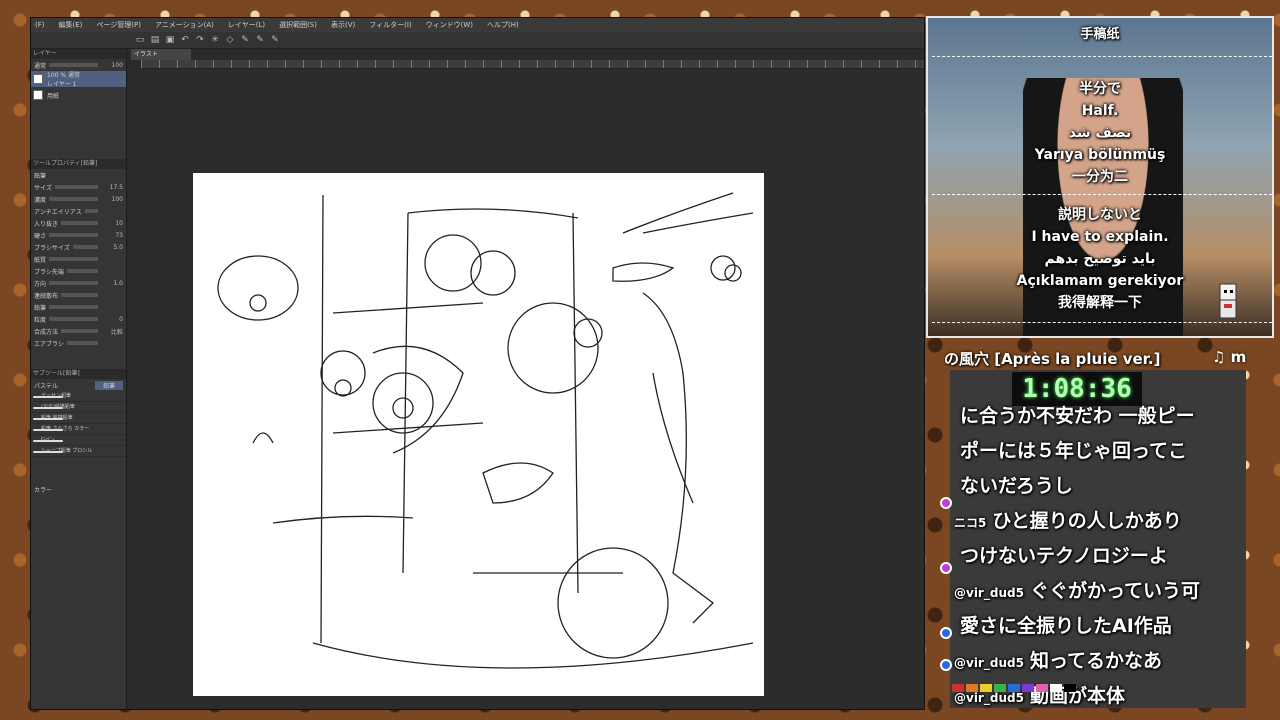 This screenshot has height=720, width=1280. What do you see at coordinates (78, 95) in the screenshot?
I see `layer-row: 用紙` at bounding box center [78, 95].